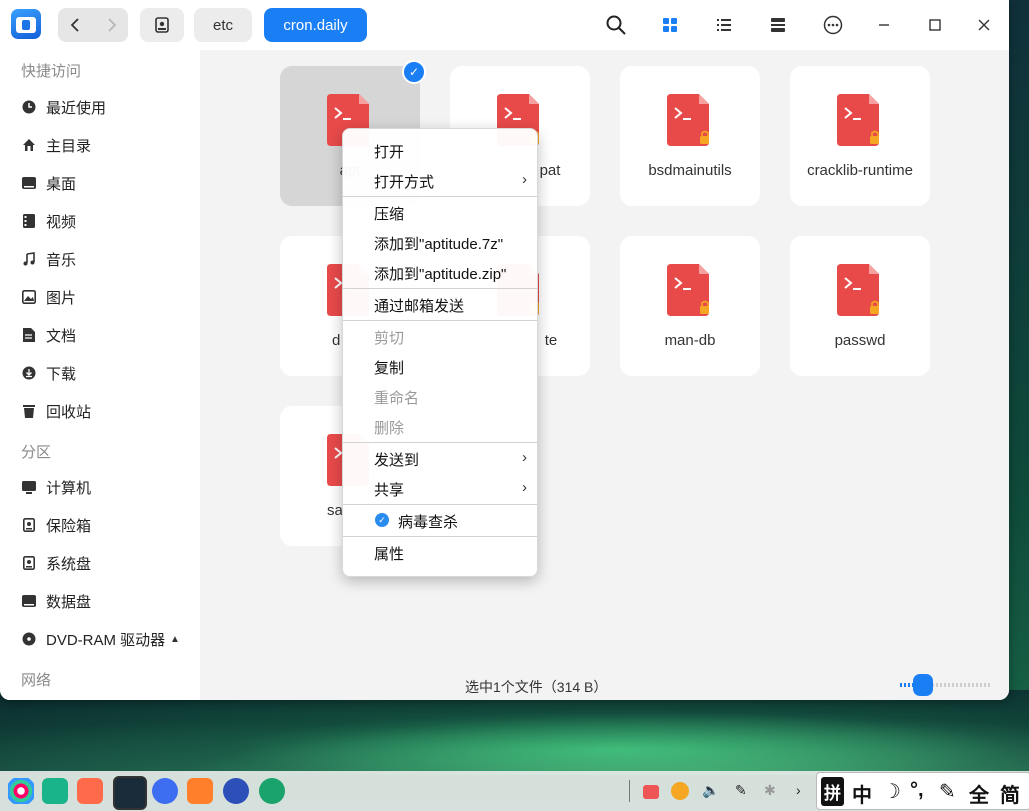 This screenshot has width=1029, height=811. What do you see at coordinates (892, 791) in the screenshot?
I see `moon-icon: ☽` at bounding box center [892, 791].